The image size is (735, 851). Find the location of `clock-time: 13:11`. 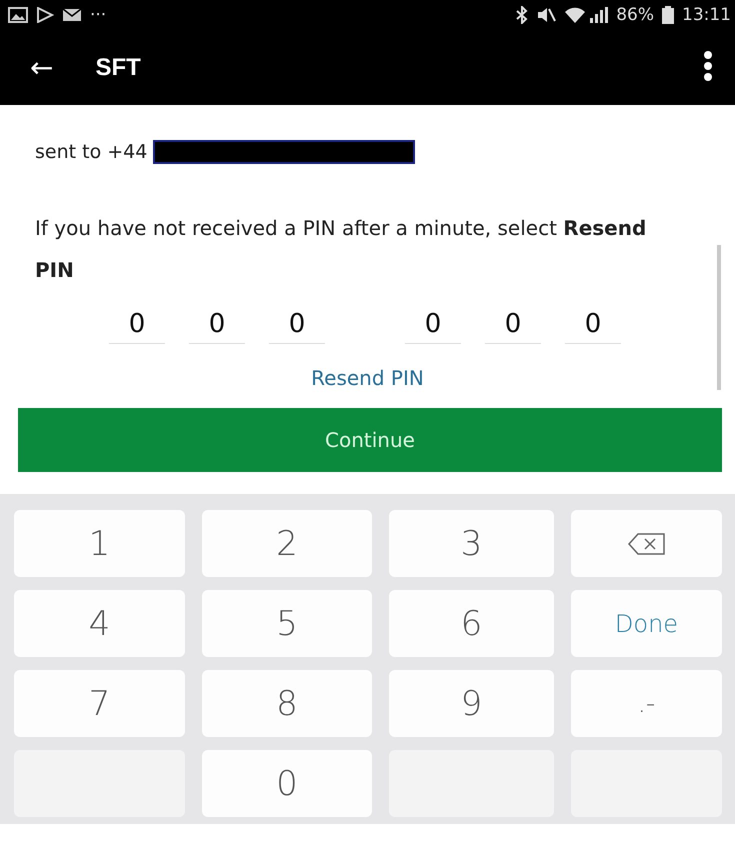

clock-time: 13:11 is located at coordinates (706, 15).